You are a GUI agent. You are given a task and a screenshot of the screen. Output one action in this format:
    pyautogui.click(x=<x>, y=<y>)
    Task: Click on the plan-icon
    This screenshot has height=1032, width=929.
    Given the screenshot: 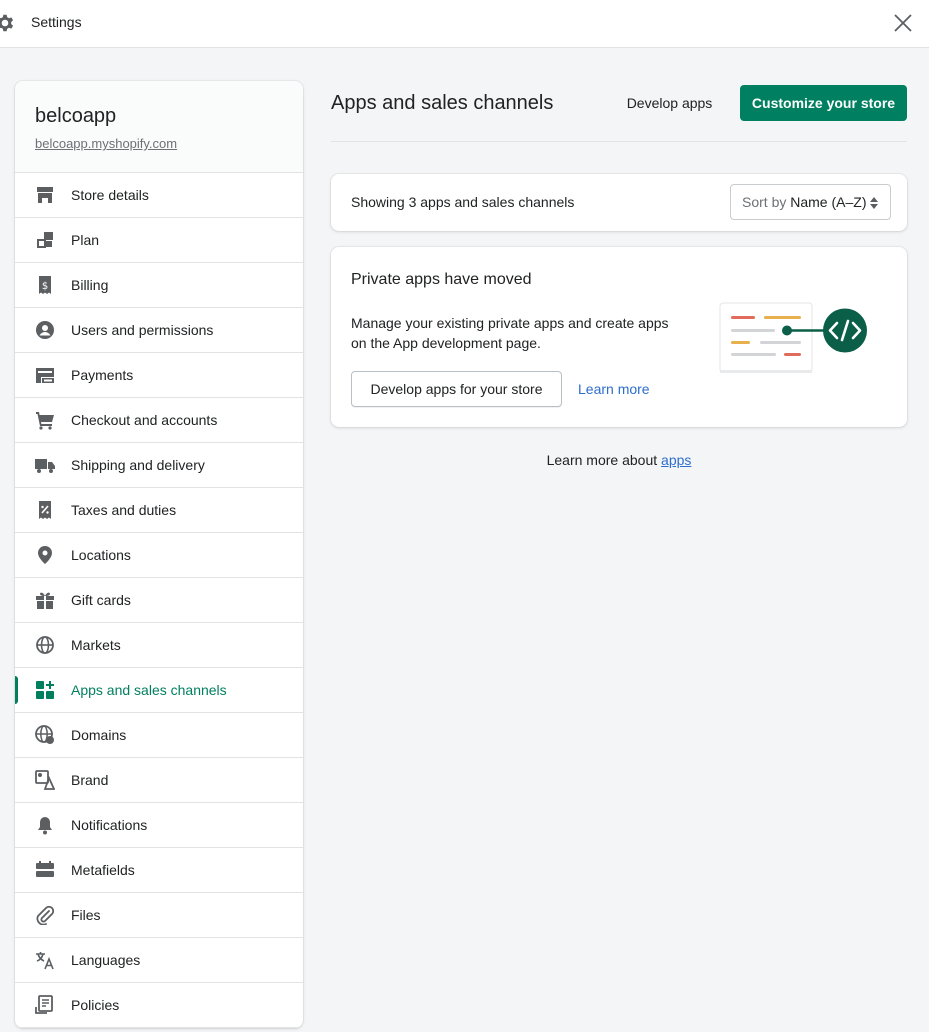 What is the action you would take?
    pyautogui.click(x=45, y=240)
    